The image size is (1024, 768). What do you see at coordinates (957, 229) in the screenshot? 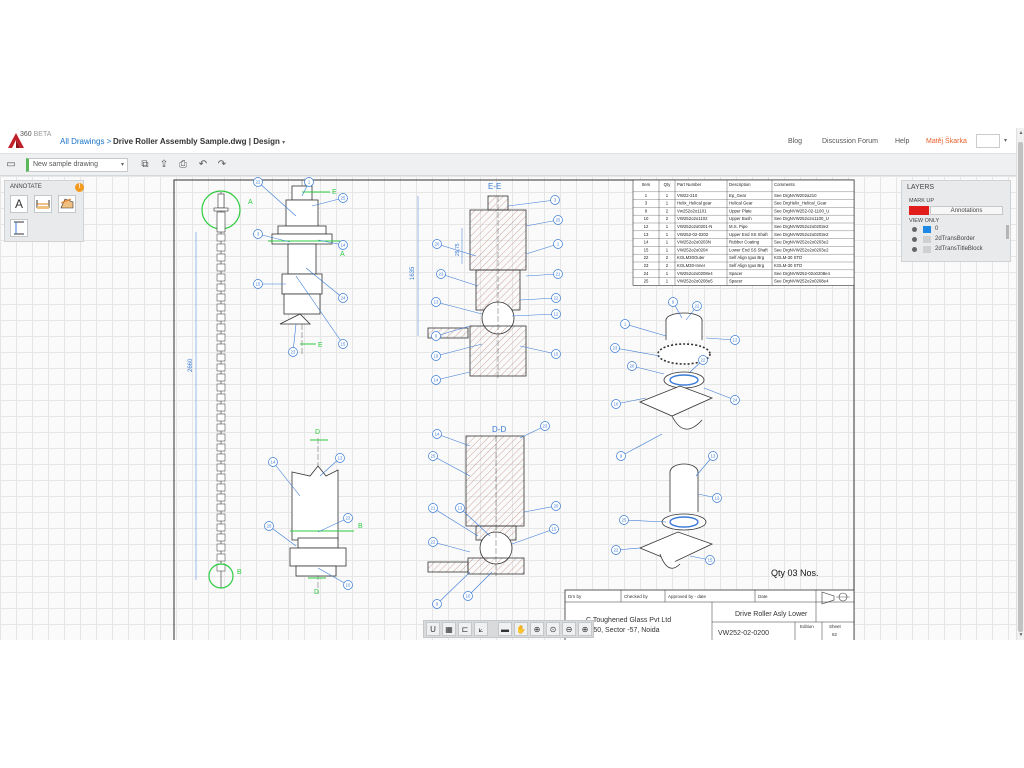
I see `layer-row-0: 0` at bounding box center [957, 229].